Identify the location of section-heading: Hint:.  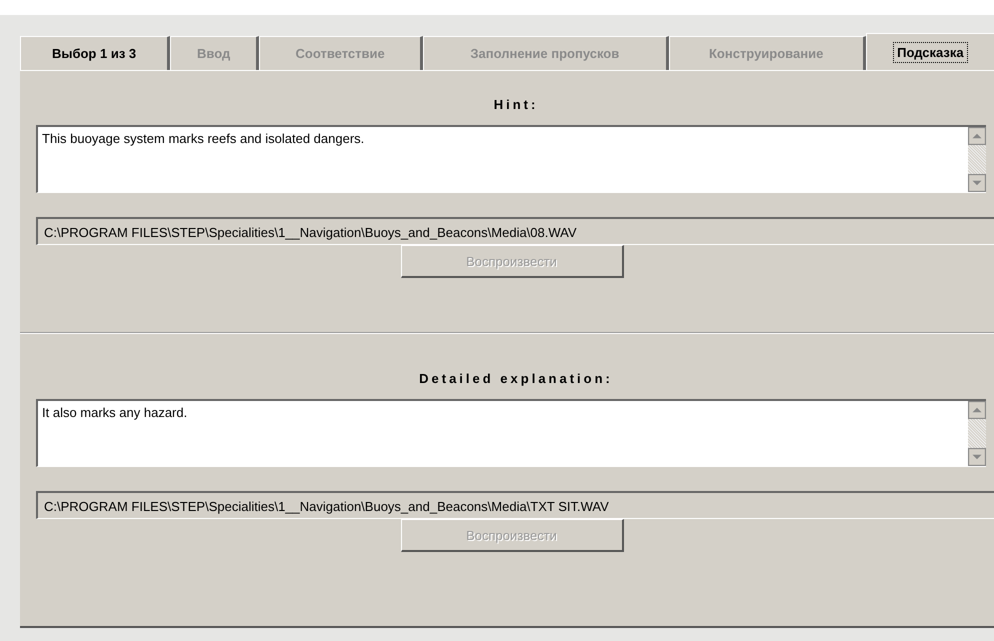
(516, 105).